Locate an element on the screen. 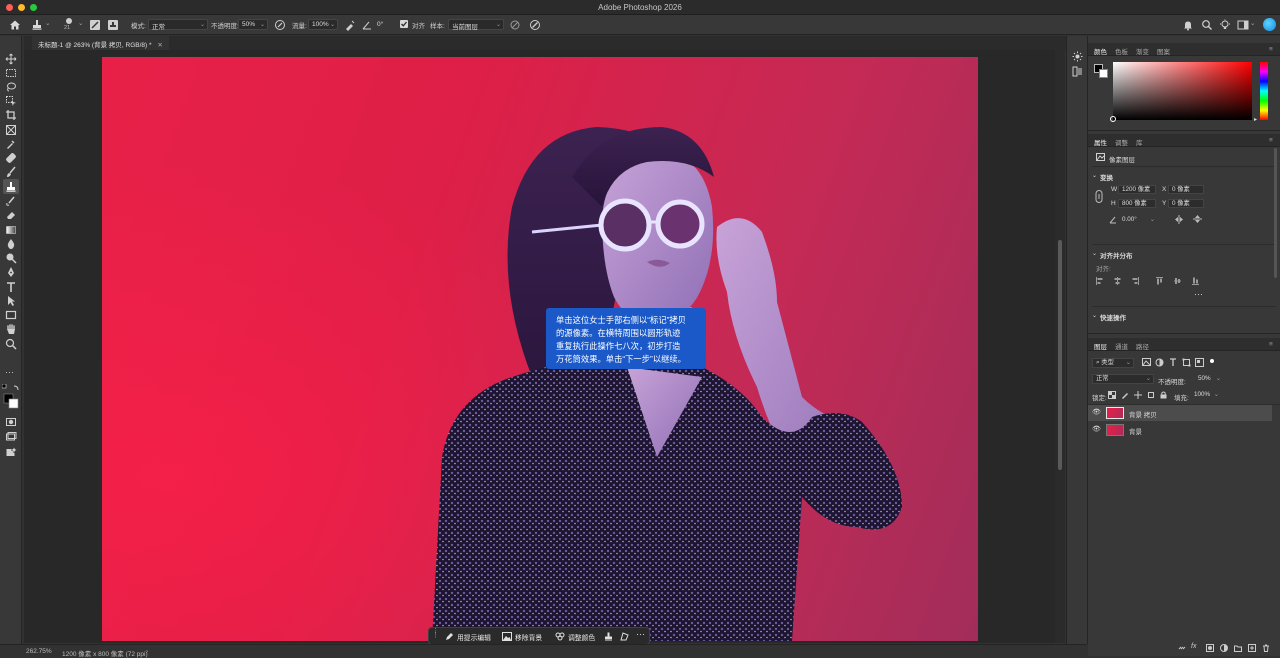  new-adjustment-layer-icon is located at coordinates (1224, 648).